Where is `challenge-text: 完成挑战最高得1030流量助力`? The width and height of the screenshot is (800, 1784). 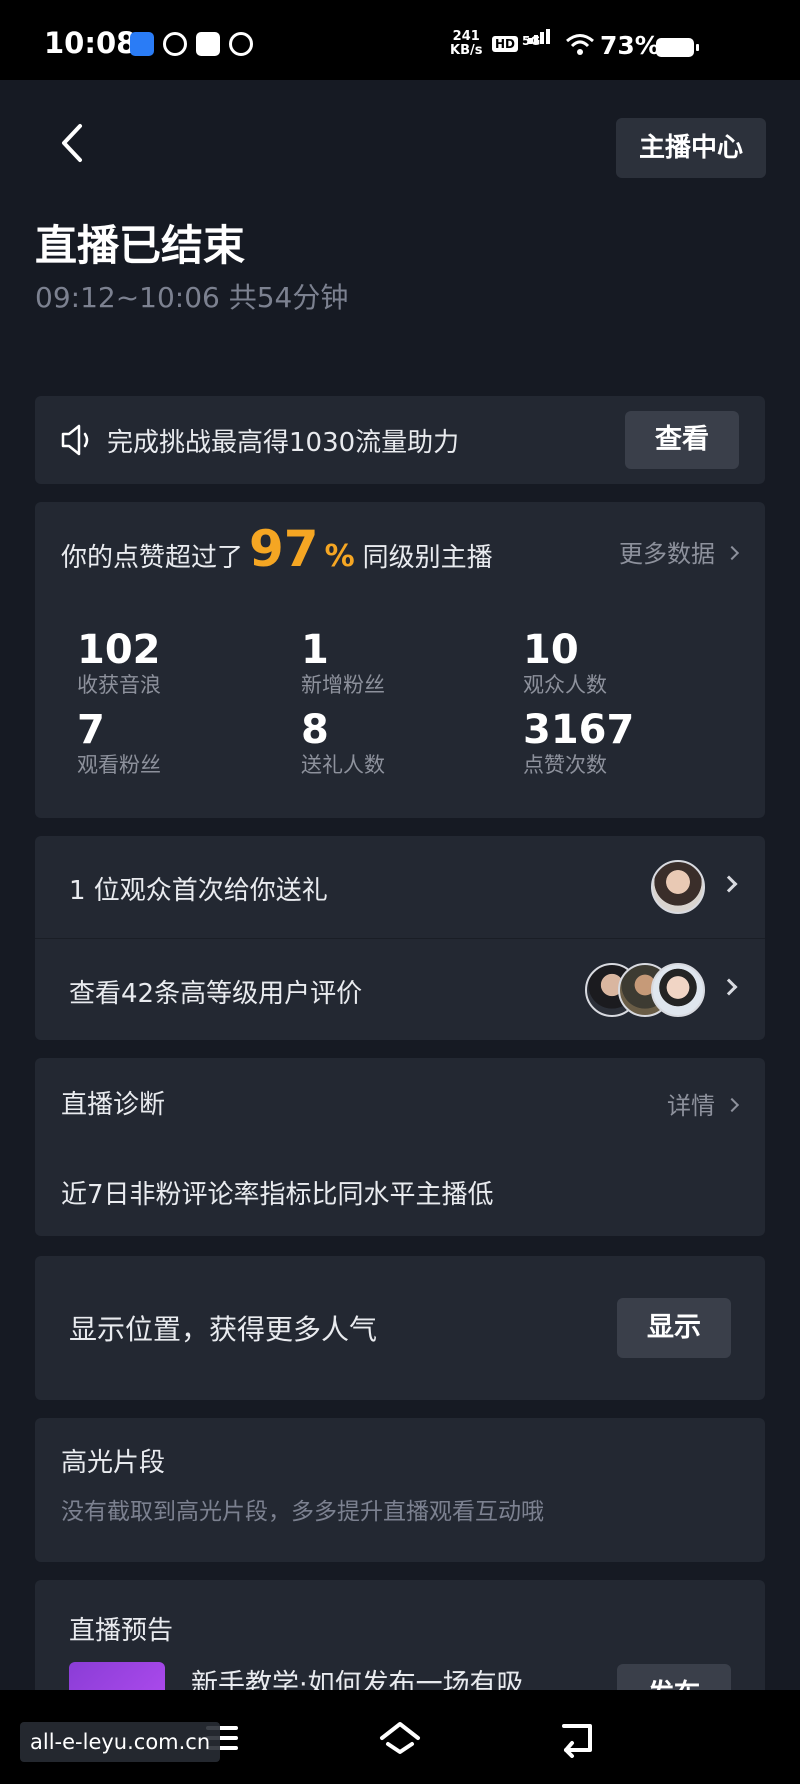
challenge-text: 完成挑战最高得1030流量助力 is located at coordinates (283, 443).